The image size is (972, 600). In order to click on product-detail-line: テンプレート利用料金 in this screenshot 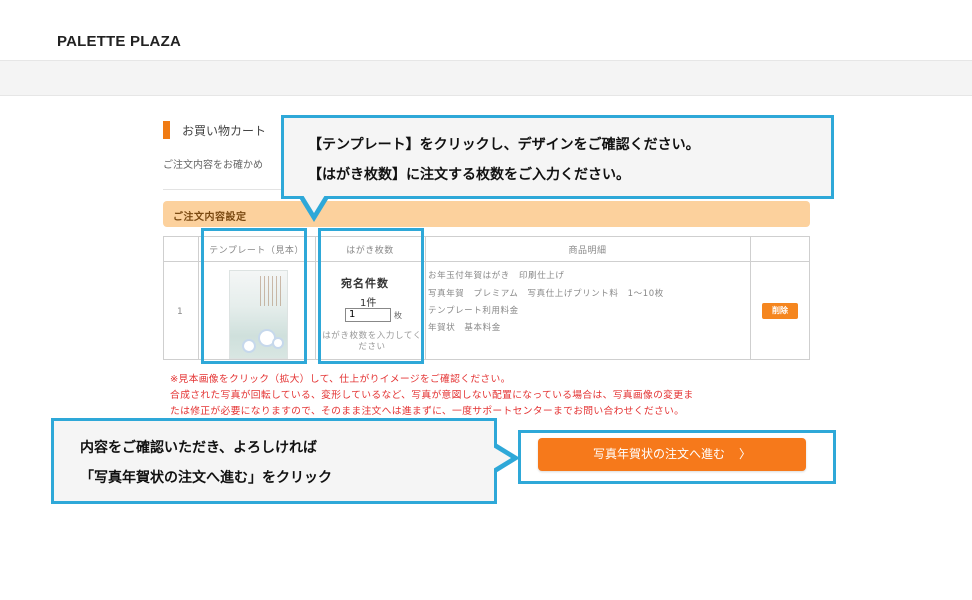, I will do `click(473, 311)`.